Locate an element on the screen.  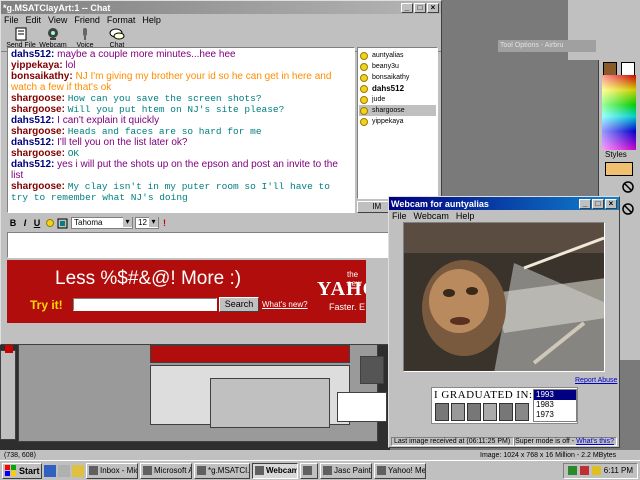
graduated-ad: I GRADUATED IN: 1993 1983 1973 is located at coordinates (504, 405).